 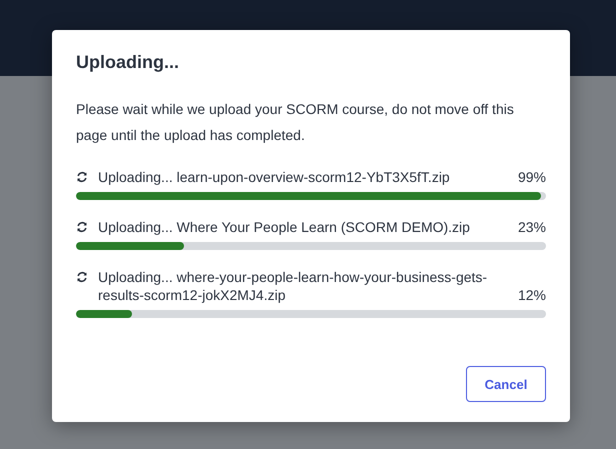 What do you see at coordinates (293, 286) in the screenshot?
I see `file-name: Uploading... where-your-people-learn-how-your-business-gets-results-scorm12-jokX2MJ4.zip` at bounding box center [293, 286].